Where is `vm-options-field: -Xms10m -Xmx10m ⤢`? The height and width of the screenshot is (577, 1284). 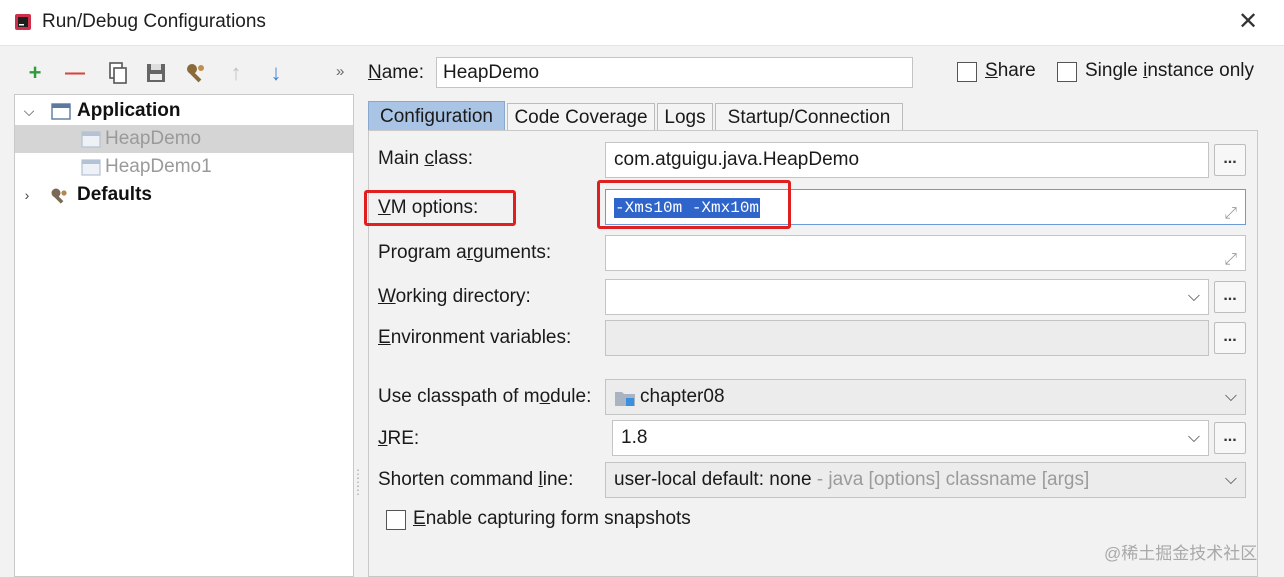 vm-options-field: -Xms10m -Xmx10m ⤢ is located at coordinates (925, 207).